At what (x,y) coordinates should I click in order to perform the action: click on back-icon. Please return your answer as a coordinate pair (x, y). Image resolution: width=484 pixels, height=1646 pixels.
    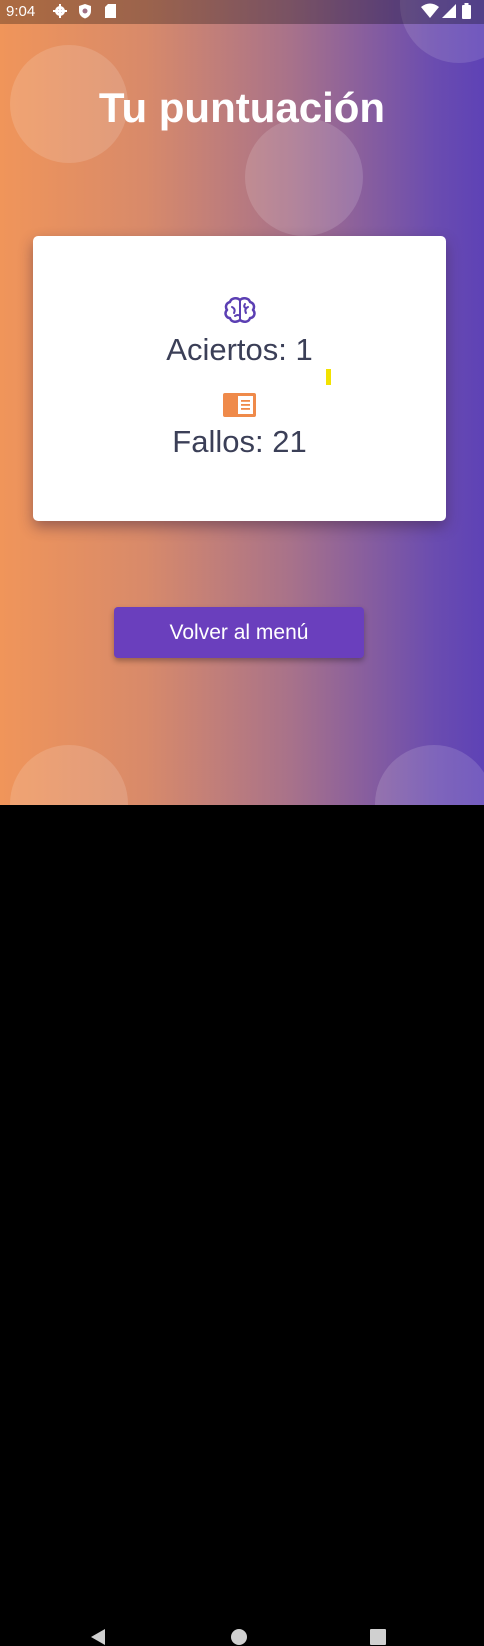
    Looking at the image, I should click on (98, 1637).